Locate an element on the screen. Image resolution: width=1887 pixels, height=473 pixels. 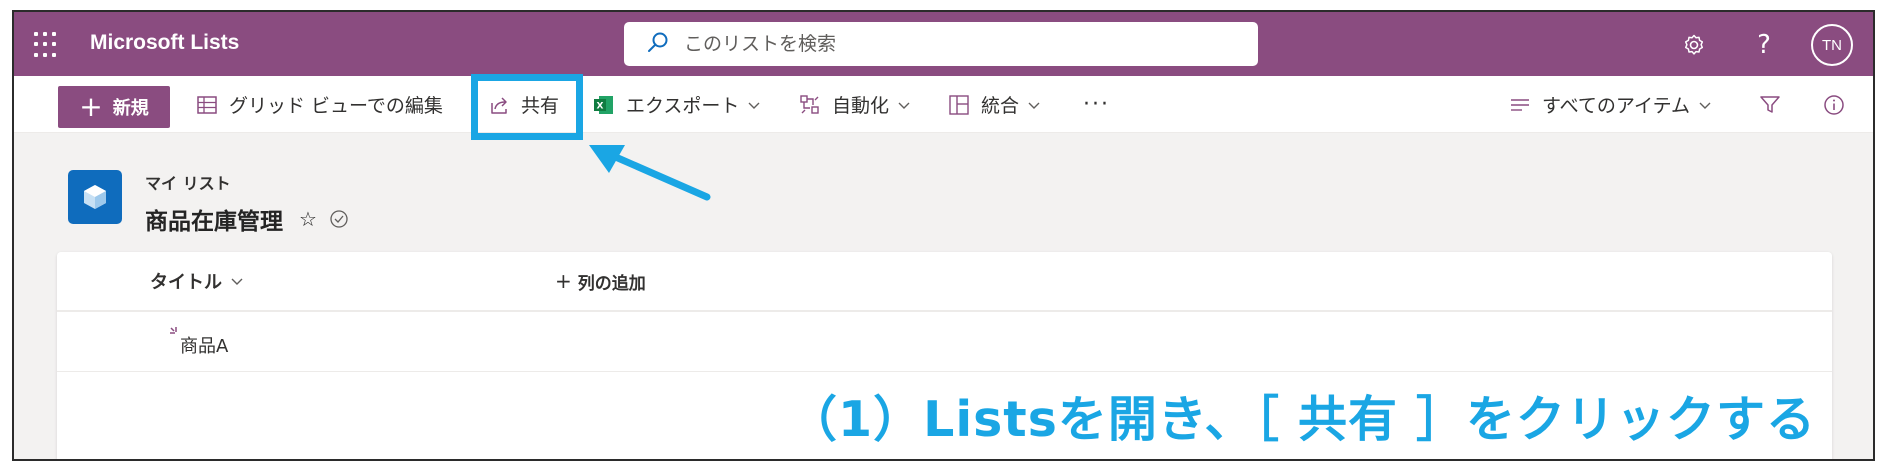
column-title-label: タイトル is located at coordinates (186, 282).